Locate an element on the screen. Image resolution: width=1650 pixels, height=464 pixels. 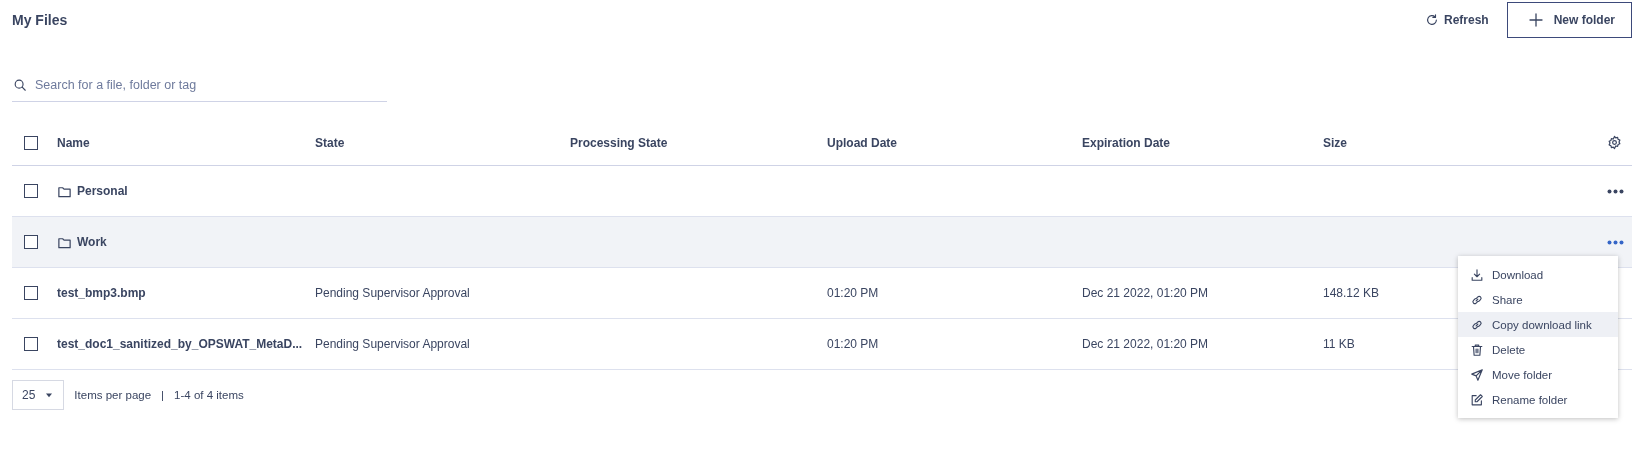
column-header: Upload Date is located at coordinates (862, 143).